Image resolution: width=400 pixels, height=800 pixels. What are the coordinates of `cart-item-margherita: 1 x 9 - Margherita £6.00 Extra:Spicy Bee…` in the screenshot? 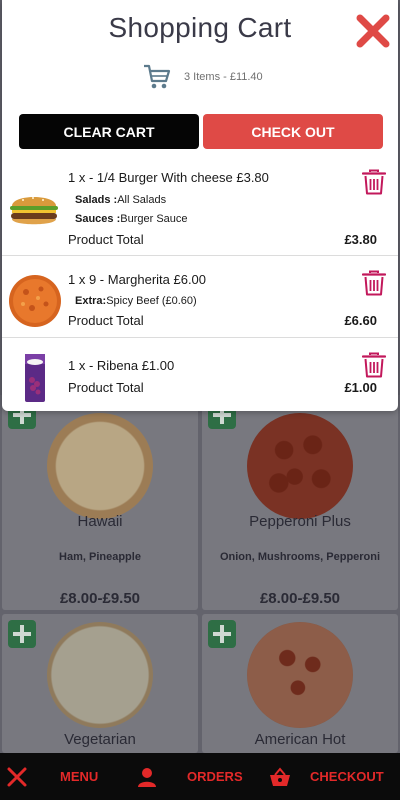 It's located at (200, 296).